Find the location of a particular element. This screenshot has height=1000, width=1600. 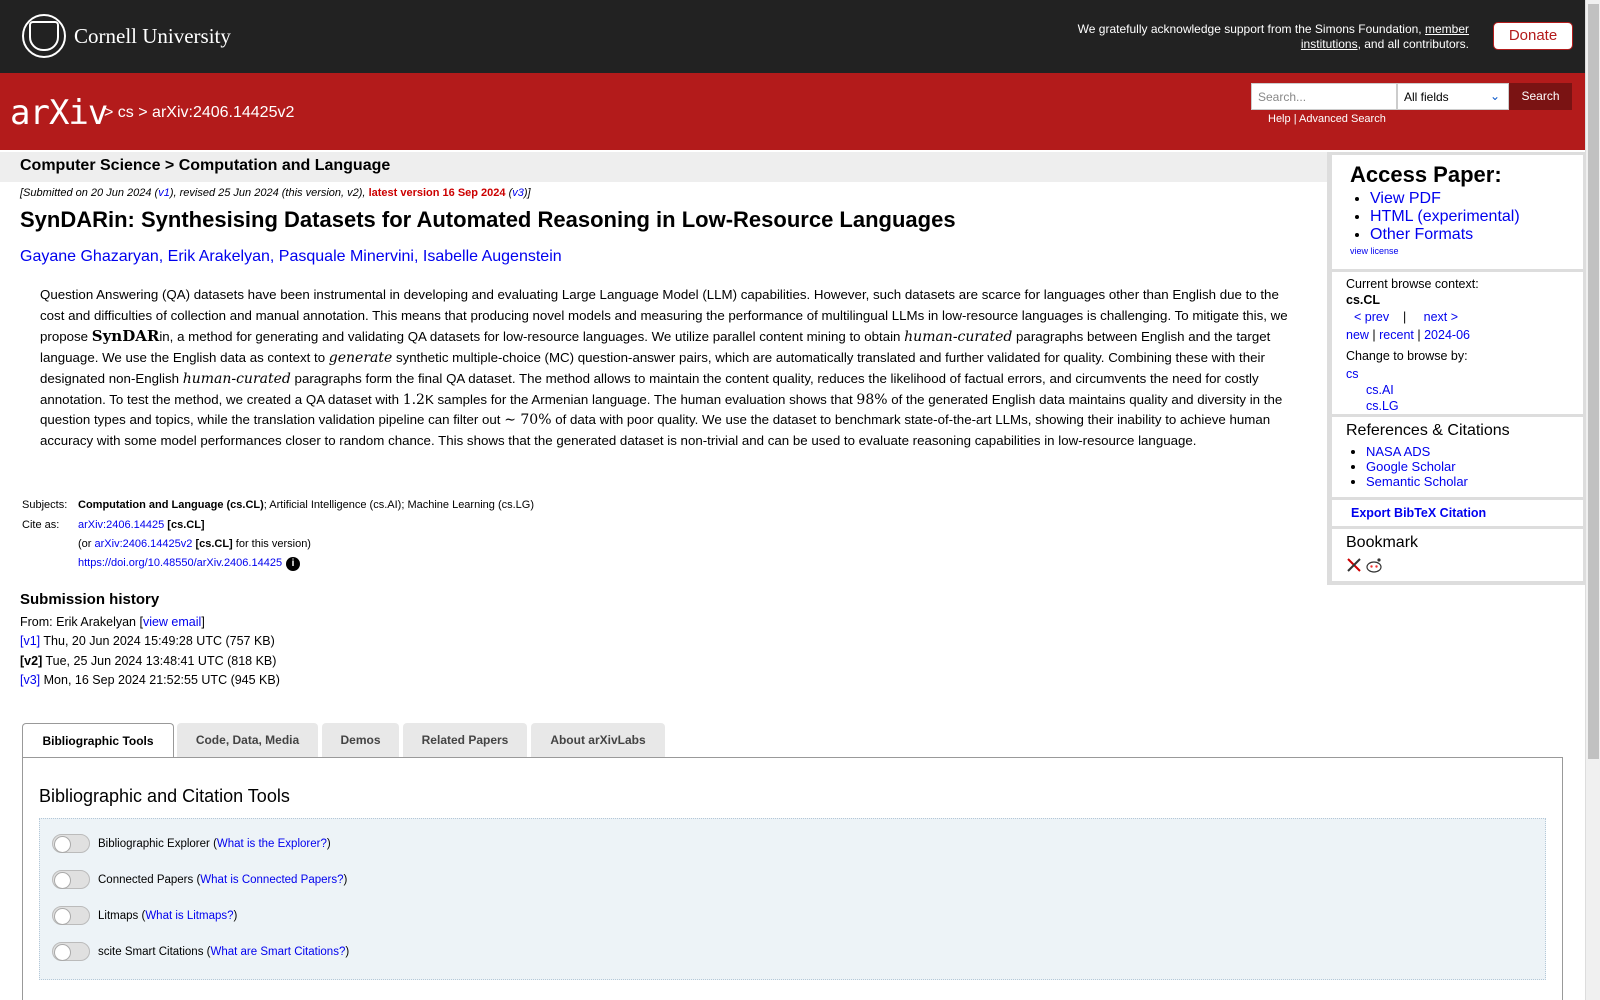

cornell-seal-icon is located at coordinates (44, 36).